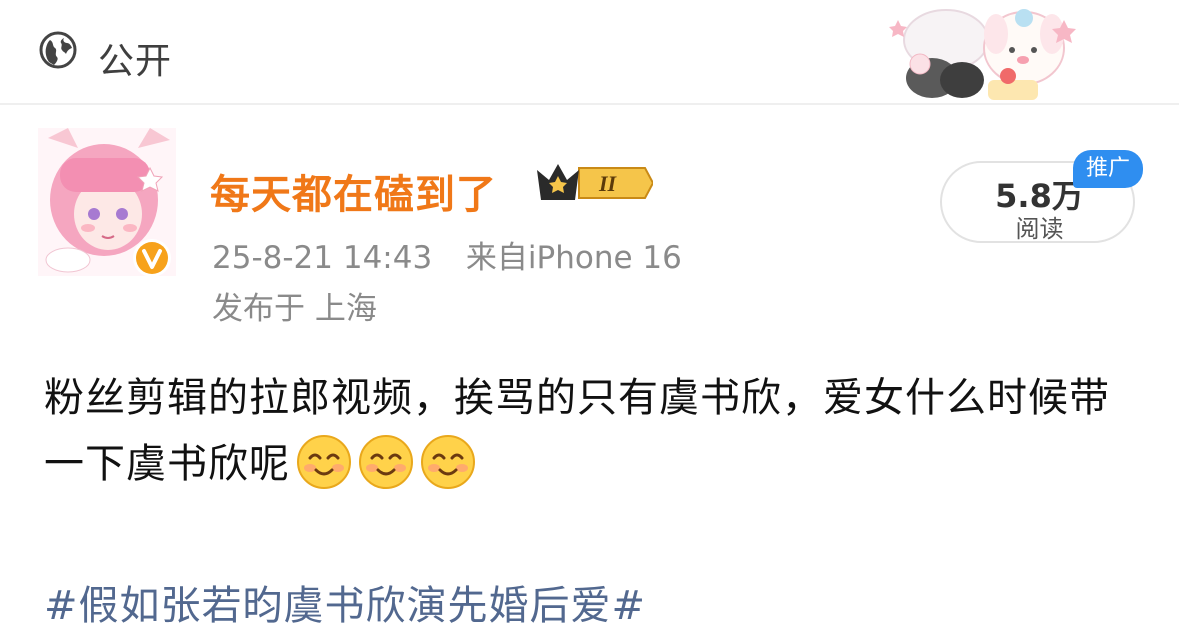 Image resolution: width=1179 pixels, height=639 pixels. Describe the element at coordinates (294, 309) in the screenshot. I see `post-location: 发布于 上海` at that location.